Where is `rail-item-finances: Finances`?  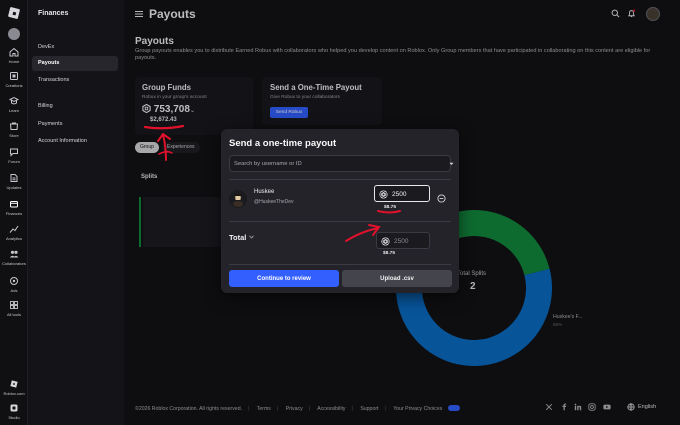
rail-item-finances: Finances is located at coordinates (14, 207).